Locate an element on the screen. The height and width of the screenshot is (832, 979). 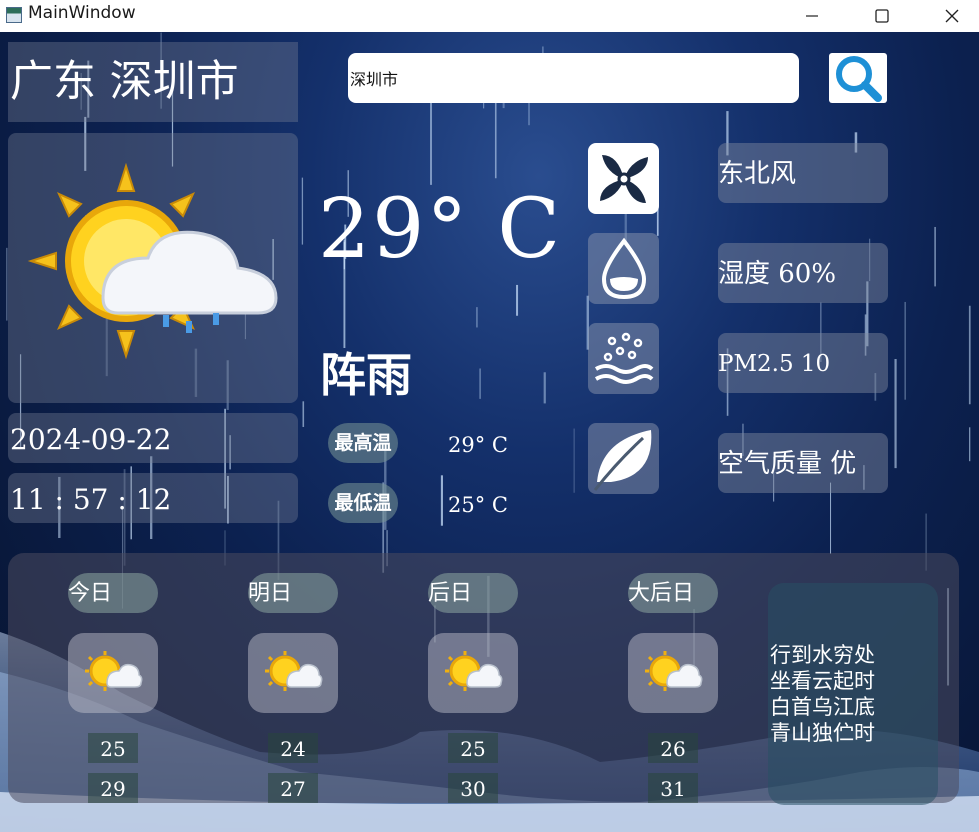
particles-icon is located at coordinates (623, 358).